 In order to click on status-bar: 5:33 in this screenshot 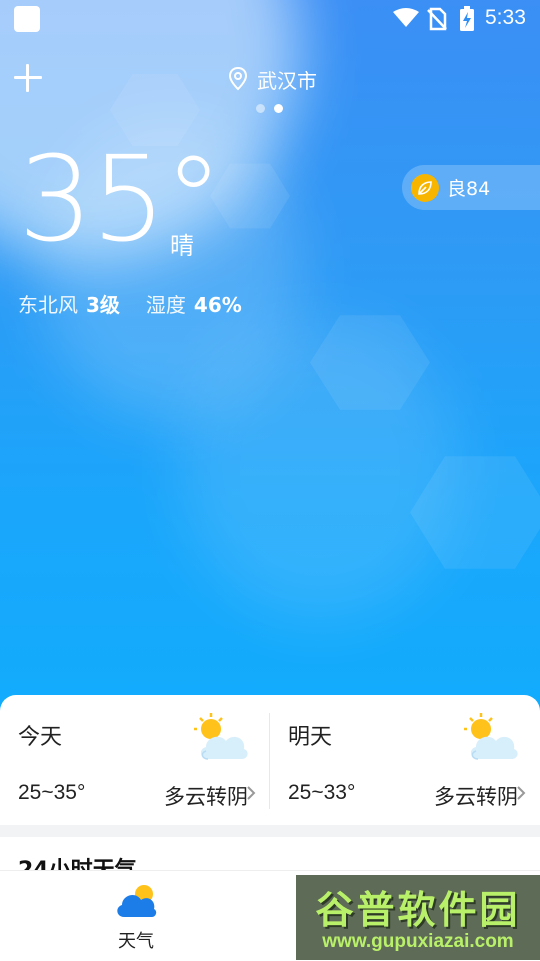, I will do `click(270, 18)`.